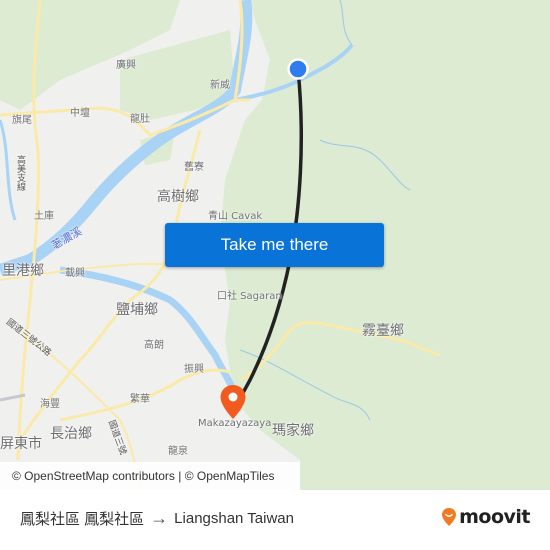  Describe the element at coordinates (220, 85) in the screenshot. I see `place-label: 新威` at that location.